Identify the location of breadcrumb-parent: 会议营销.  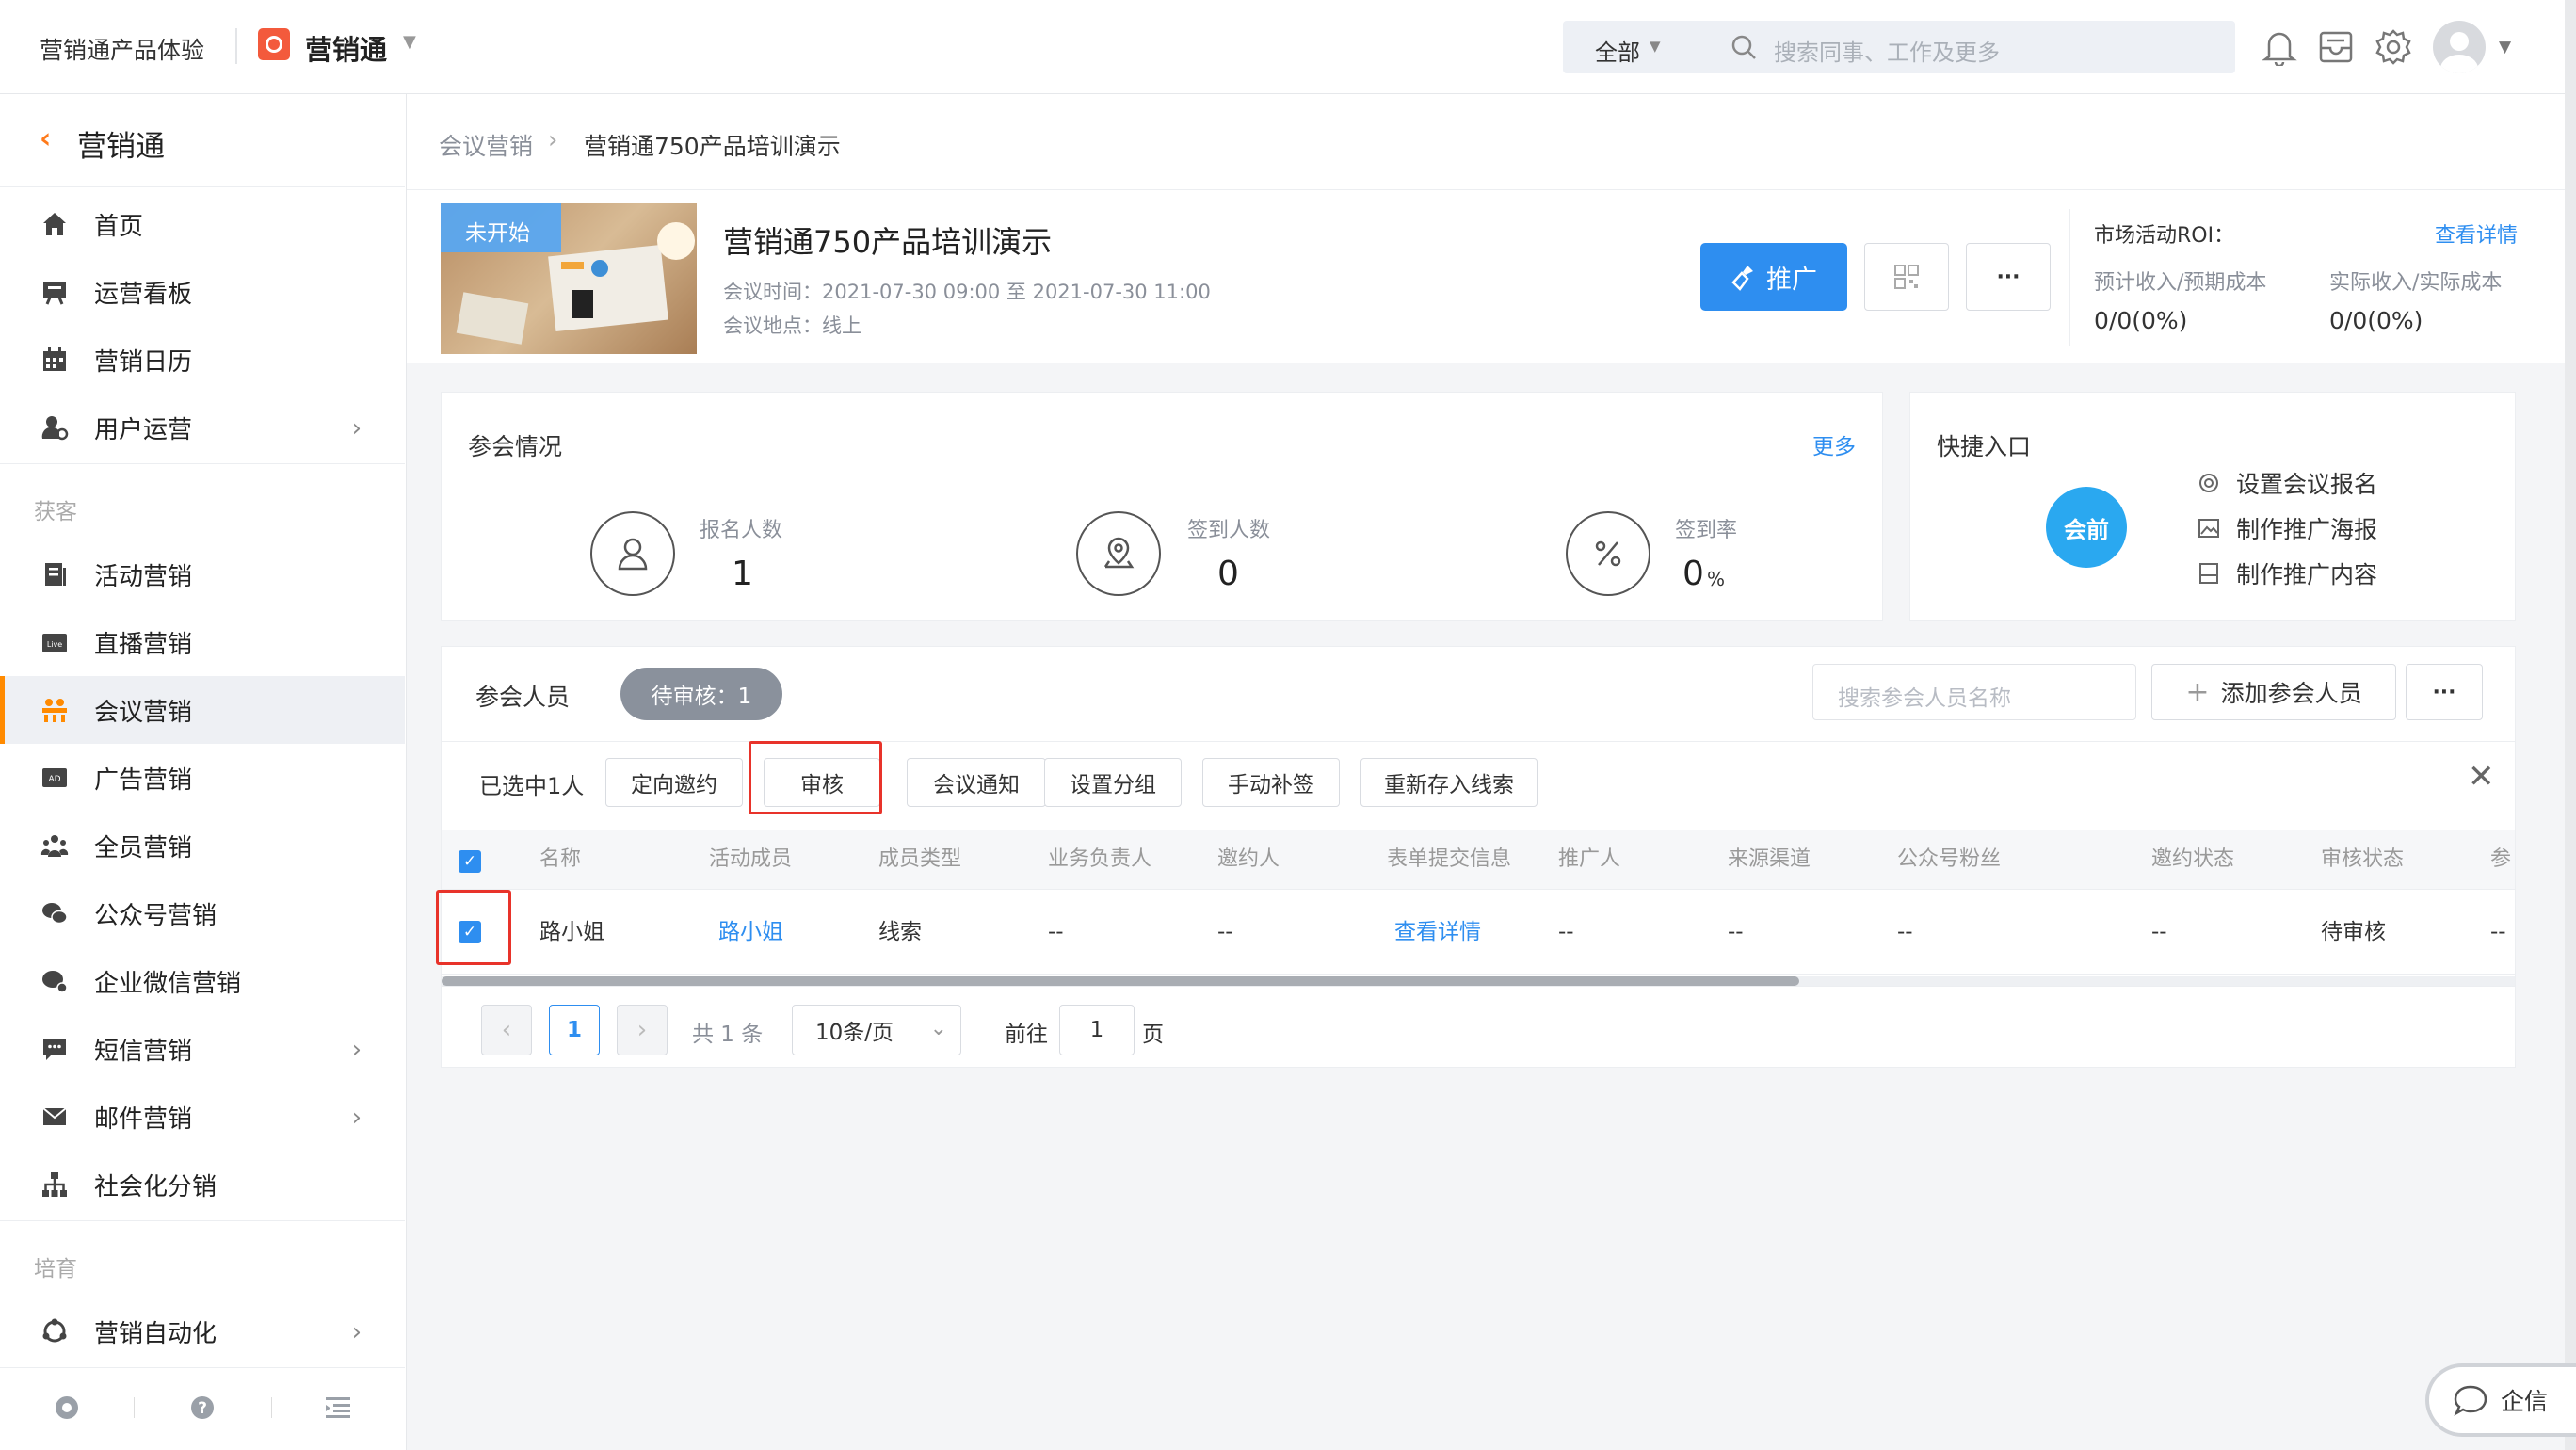
(486, 145).